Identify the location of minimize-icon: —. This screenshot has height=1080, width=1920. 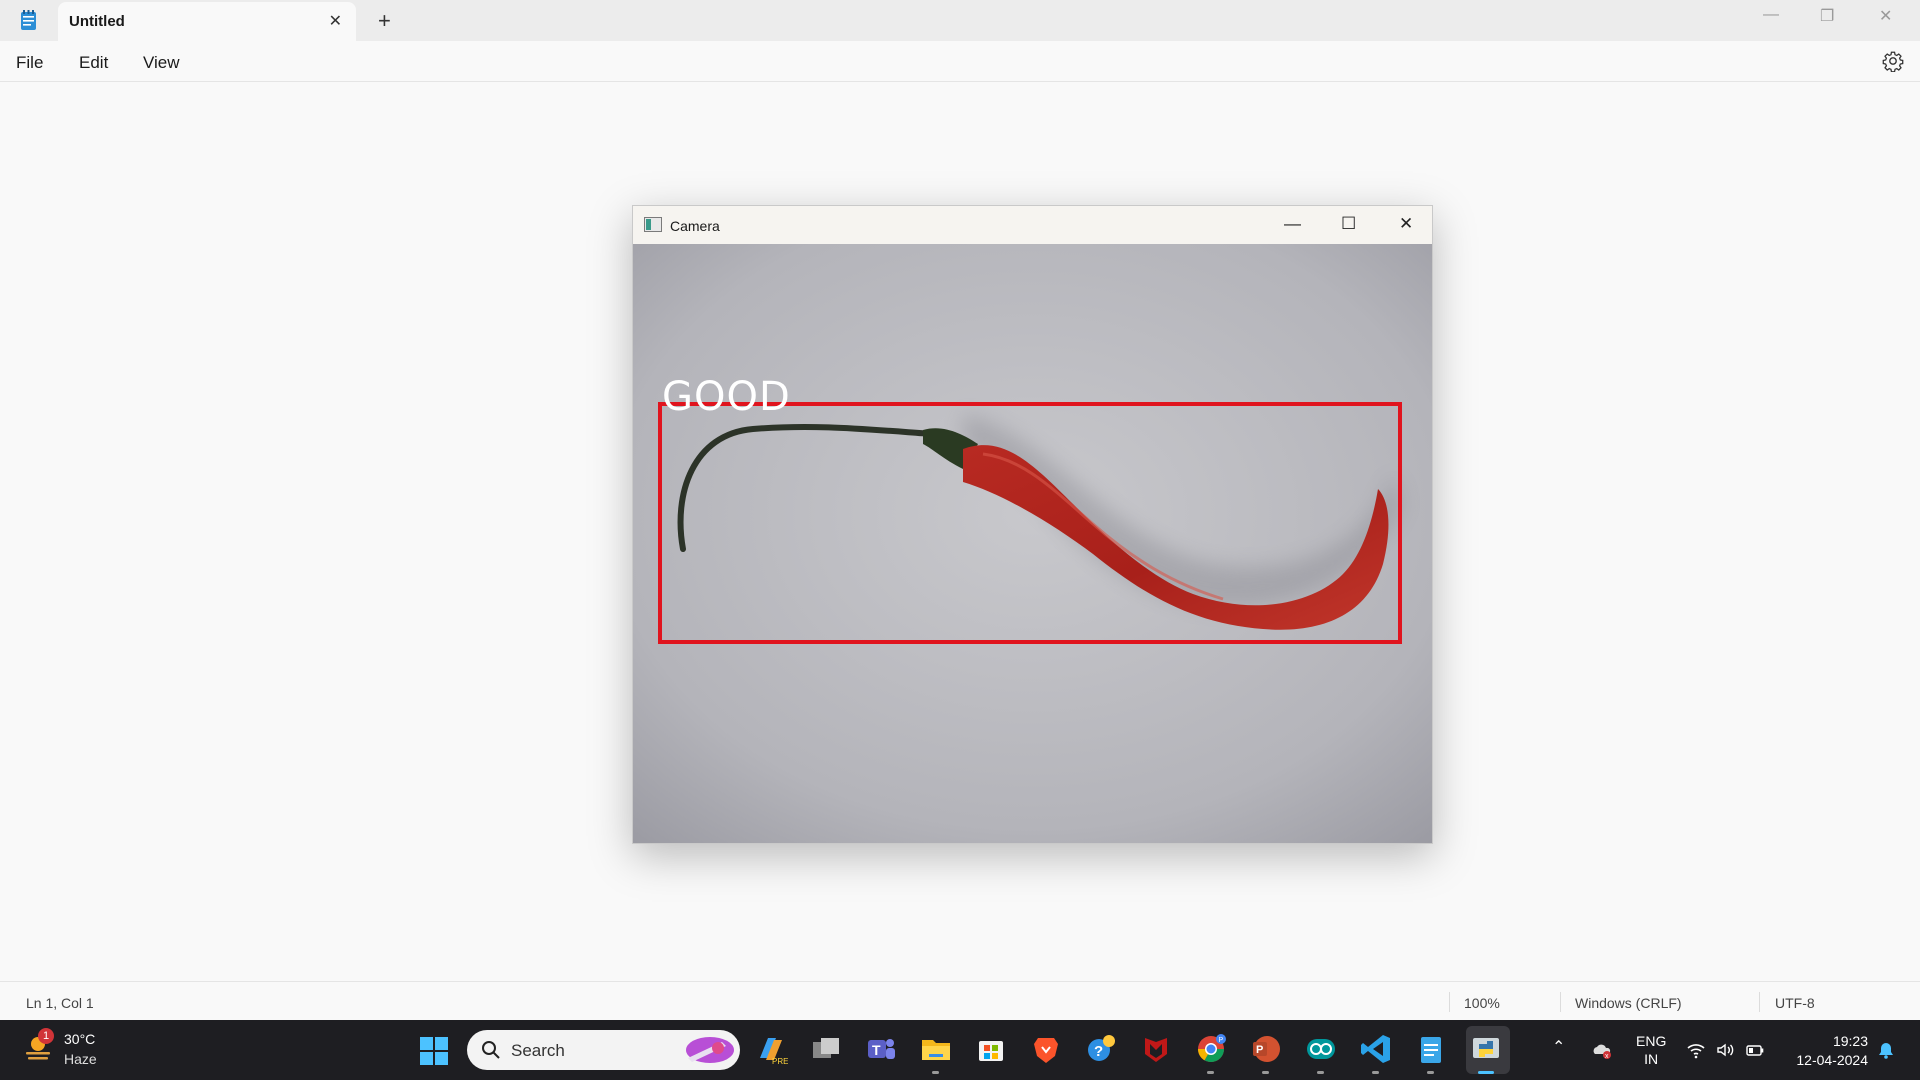
(1771, 15).